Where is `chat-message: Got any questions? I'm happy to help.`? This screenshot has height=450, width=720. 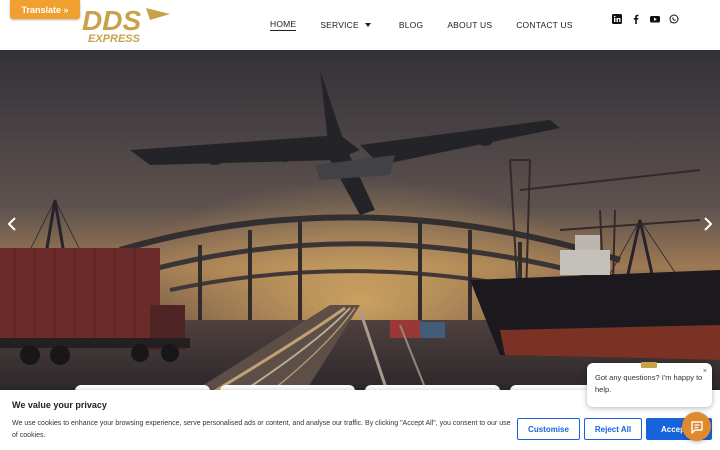 chat-message: Got any questions? I'm happy to help. is located at coordinates (649, 383).